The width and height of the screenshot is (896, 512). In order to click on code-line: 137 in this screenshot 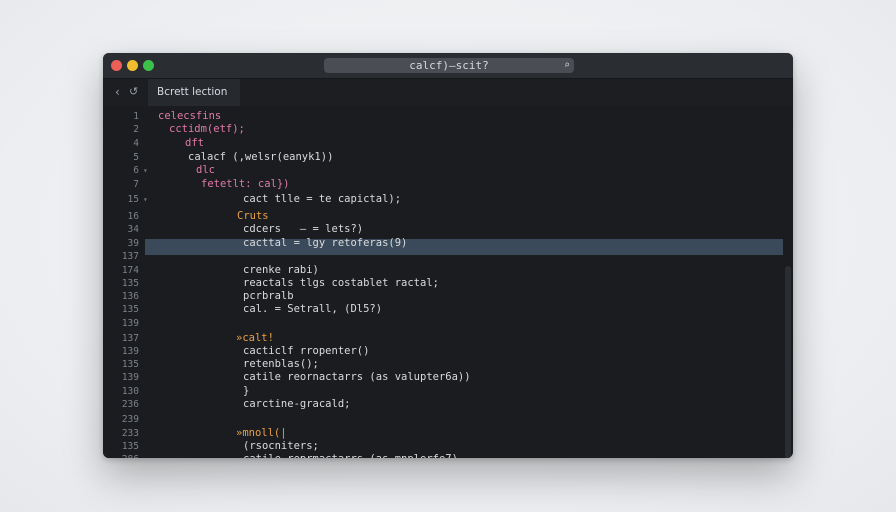, I will do `click(448, 256)`.